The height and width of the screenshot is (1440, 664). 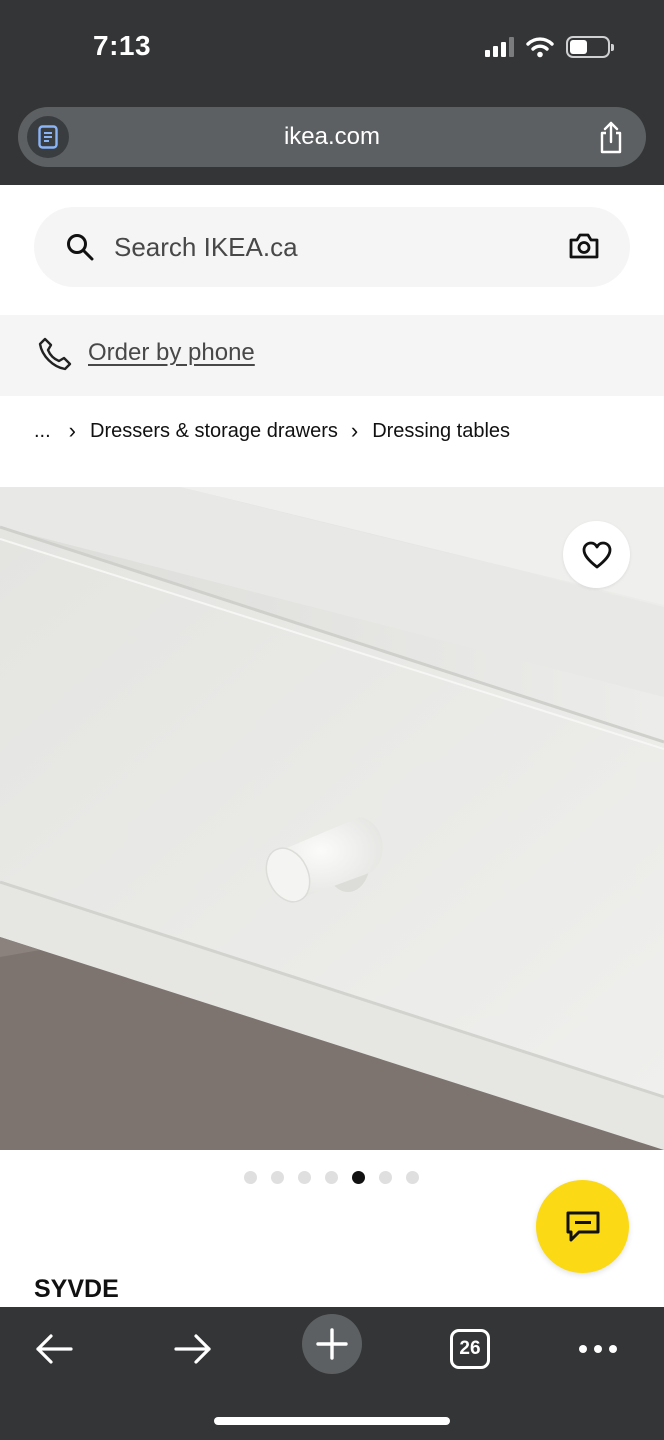 I want to click on forward-arrow-icon, so click(x=192, y=1349).